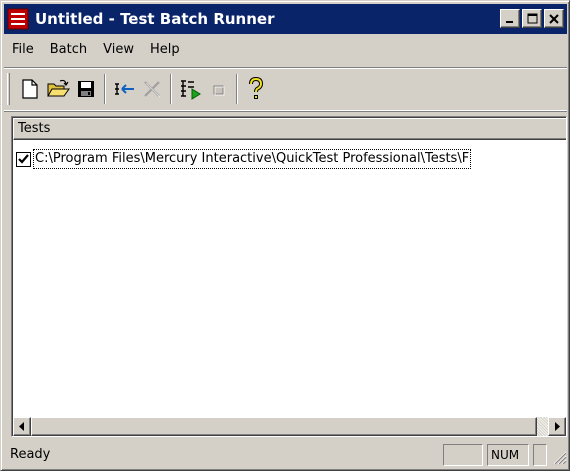  Describe the element at coordinates (30, 454) in the screenshot. I see `status-text: Ready` at that location.